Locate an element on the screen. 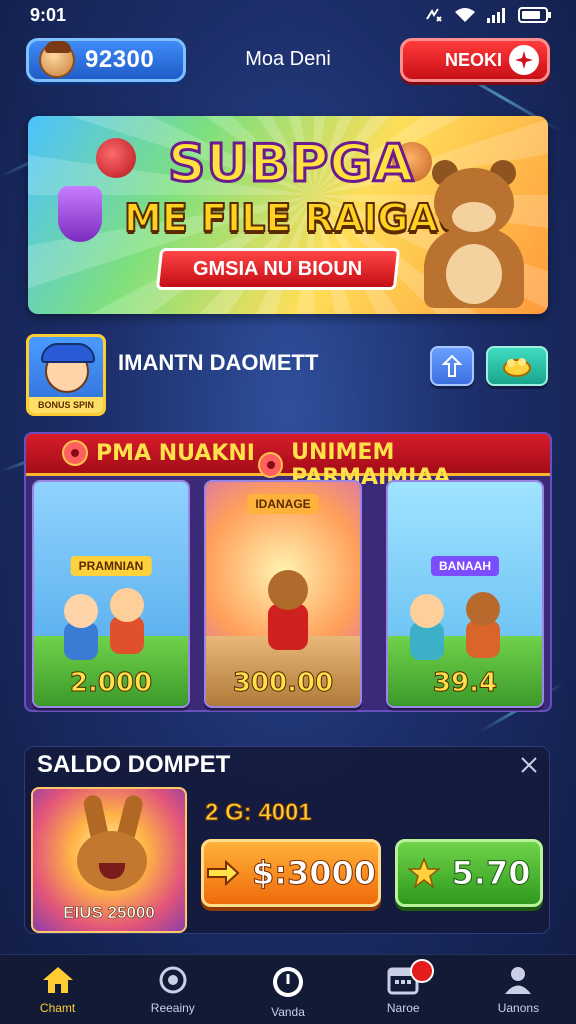  arrow-right-icon is located at coordinates (223, 873).